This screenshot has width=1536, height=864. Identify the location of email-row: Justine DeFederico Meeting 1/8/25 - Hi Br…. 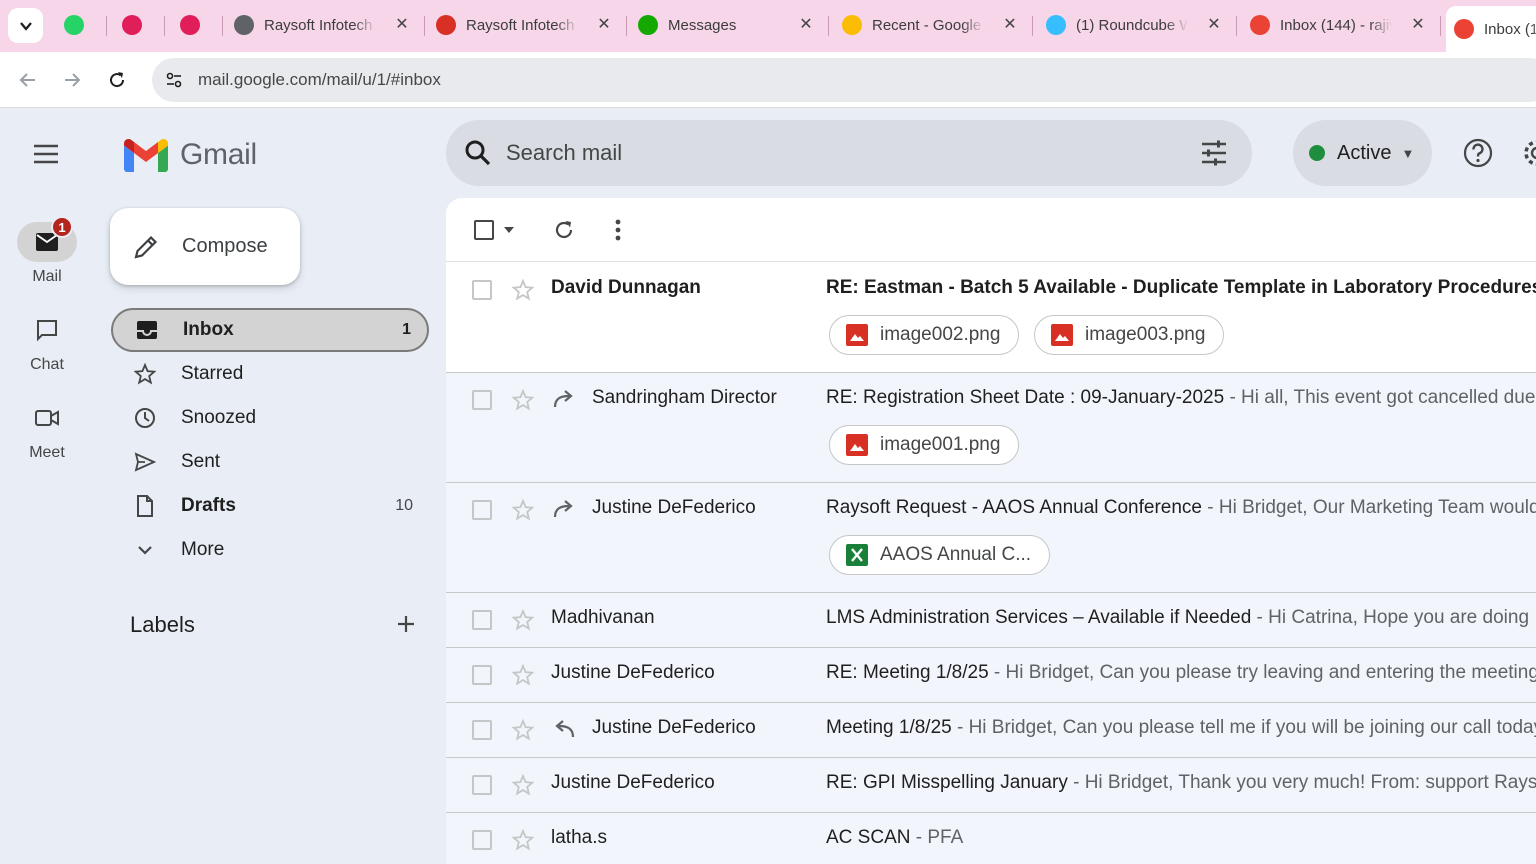
(991, 730).